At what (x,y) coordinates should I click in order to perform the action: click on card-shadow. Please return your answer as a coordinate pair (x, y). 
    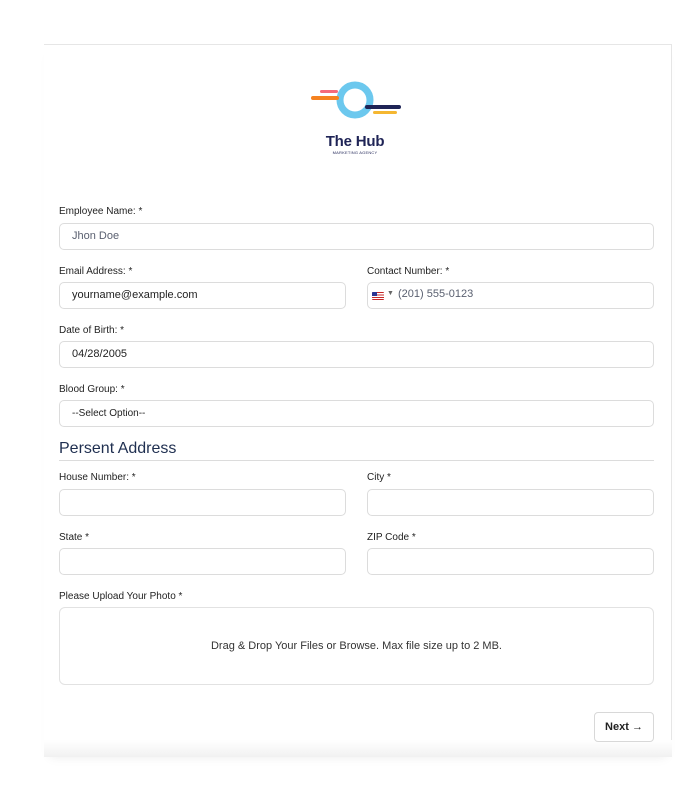
    Looking at the image, I should click on (358, 748).